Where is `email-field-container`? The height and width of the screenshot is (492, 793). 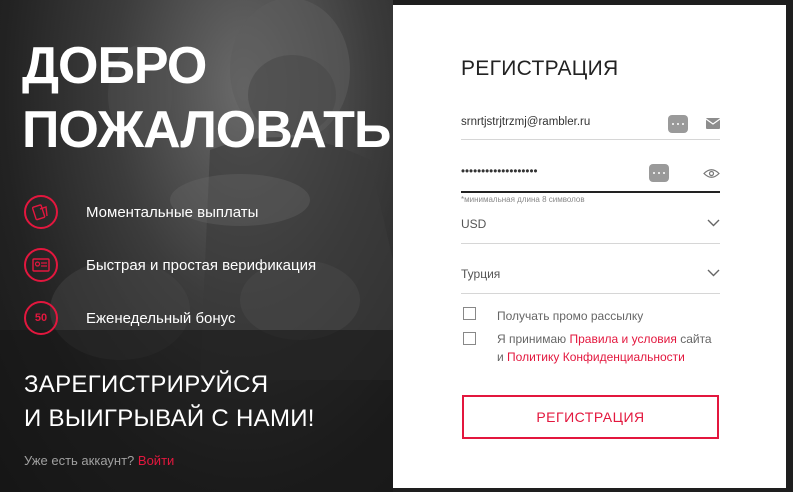
email-field-container is located at coordinates (590, 126).